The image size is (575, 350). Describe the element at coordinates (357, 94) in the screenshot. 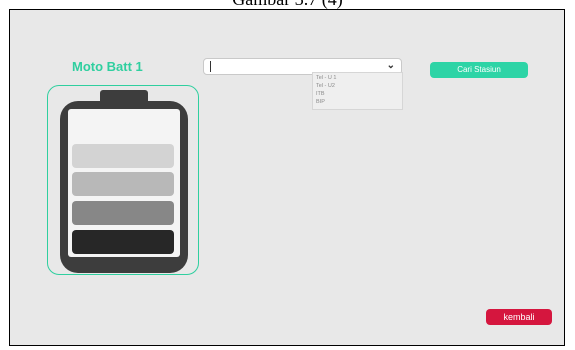

I see `dropdown-option: ITB` at that location.